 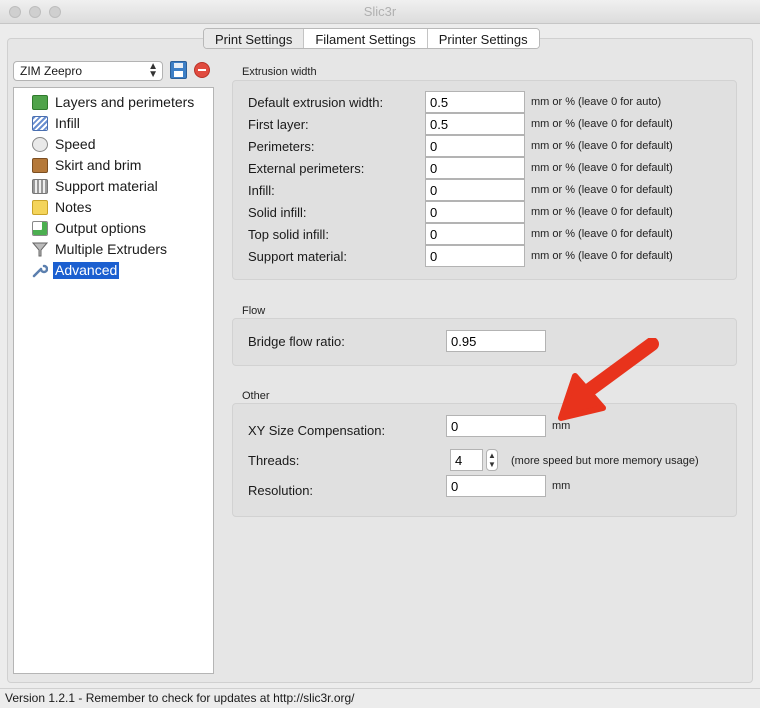 I want to click on sidebar-item-speed: Speed, so click(x=64, y=144).